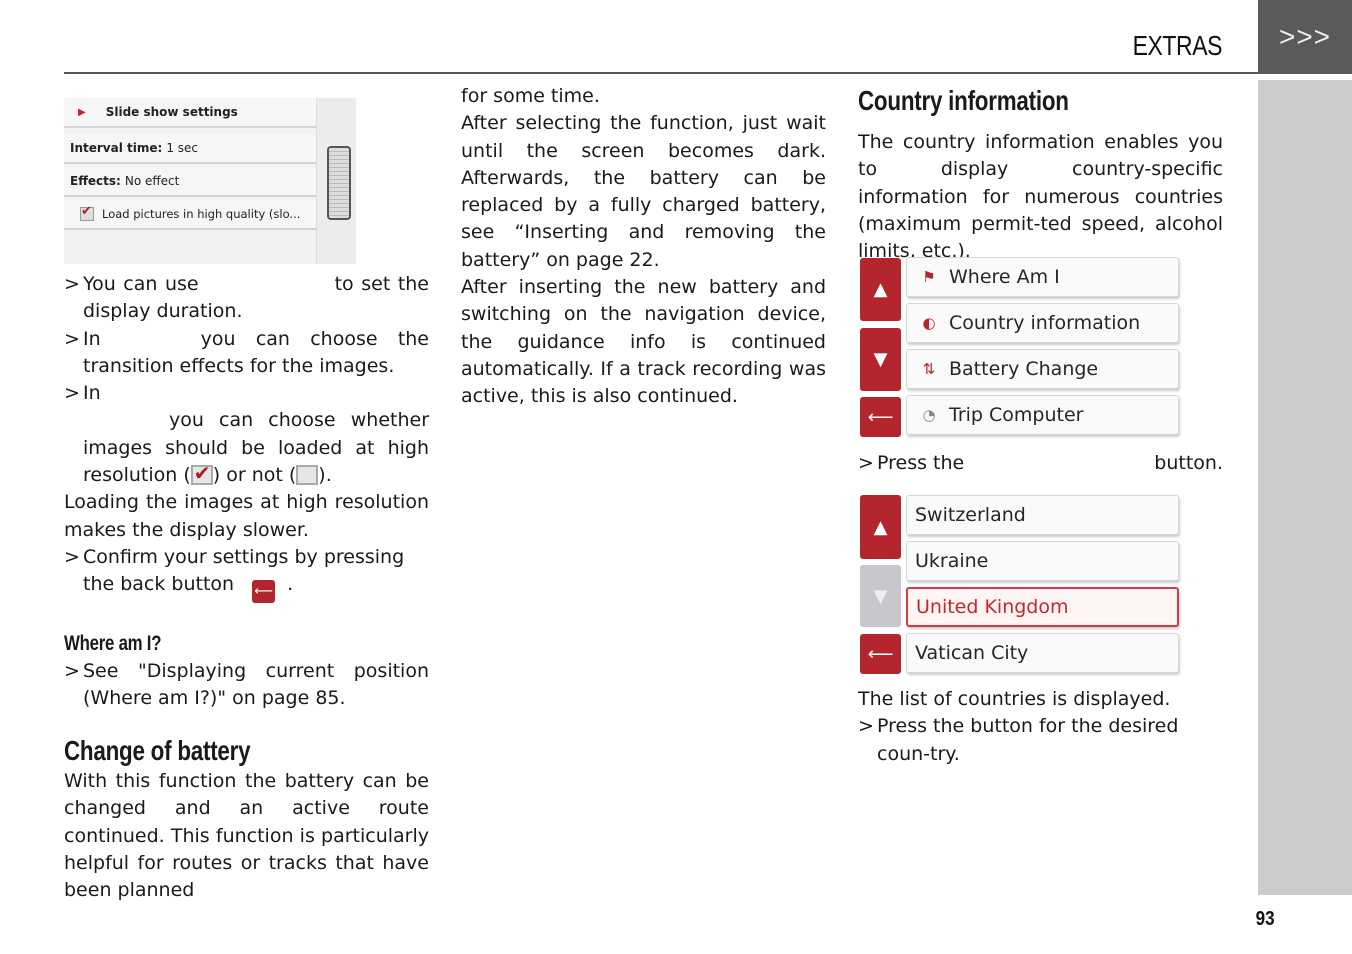 The width and height of the screenshot is (1352, 954). I want to click on scrollbar, so click(336, 181).